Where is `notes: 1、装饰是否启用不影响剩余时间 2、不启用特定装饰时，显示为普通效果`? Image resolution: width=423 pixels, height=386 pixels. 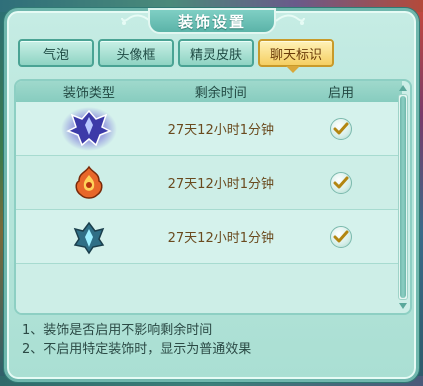
notes: 1、装饰是否启用不影响剩余时间 2、不启用特定装饰时，显示为普通效果 is located at coordinates (136, 340).